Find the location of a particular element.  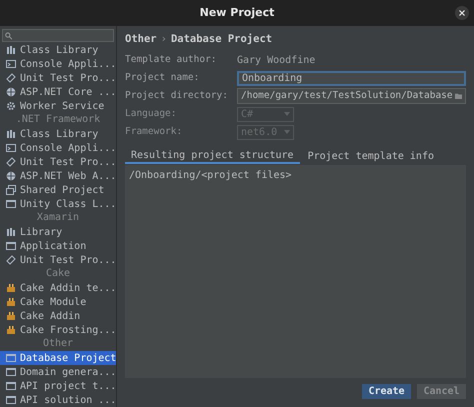

directory-field: /home/gary/test/TestSolution/Database is located at coordinates (351, 96).